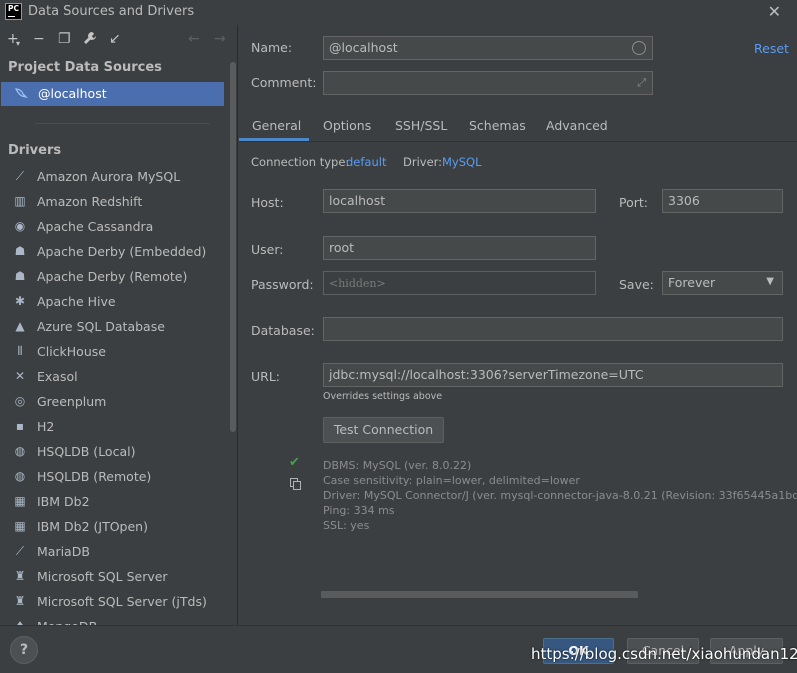  What do you see at coordinates (383, 396) in the screenshot?
I see `url-hint: Overrides settings above` at bounding box center [383, 396].